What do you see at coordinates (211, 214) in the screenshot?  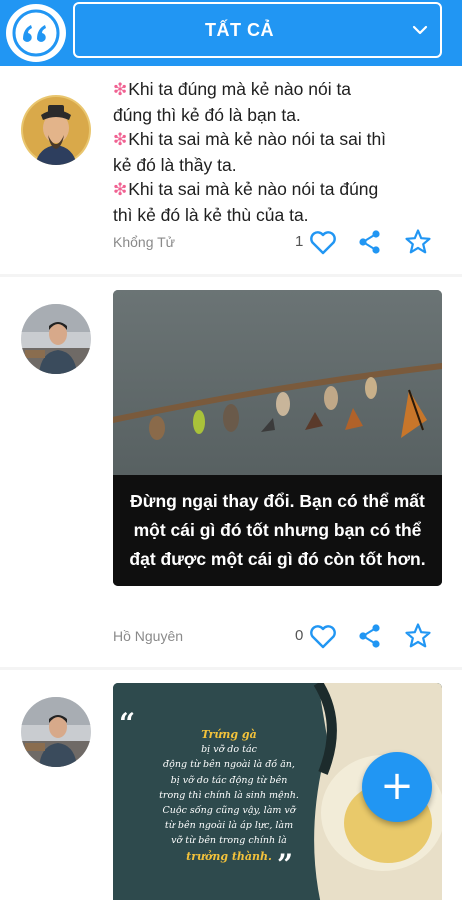 I see `quote-line: thì kẻ đó là kẻ thù của ta.` at bounding box center [211, 214].